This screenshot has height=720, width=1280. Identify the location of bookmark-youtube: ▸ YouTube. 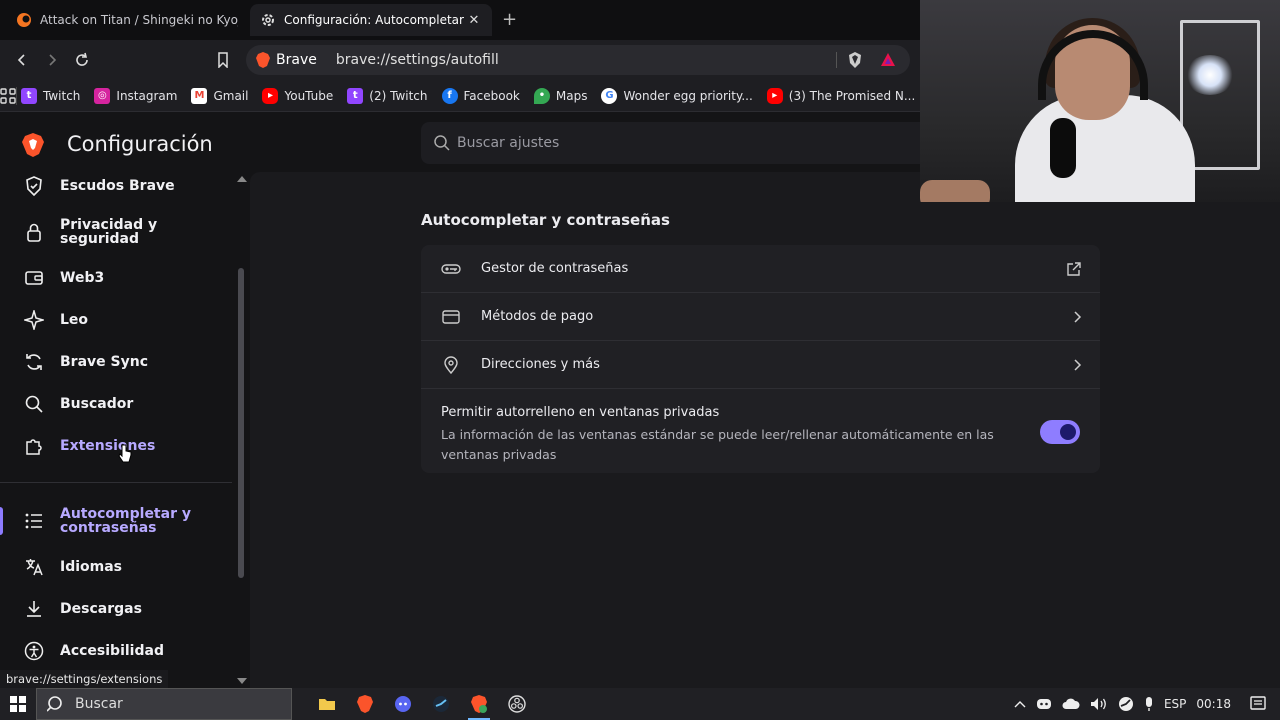
(297, 95).